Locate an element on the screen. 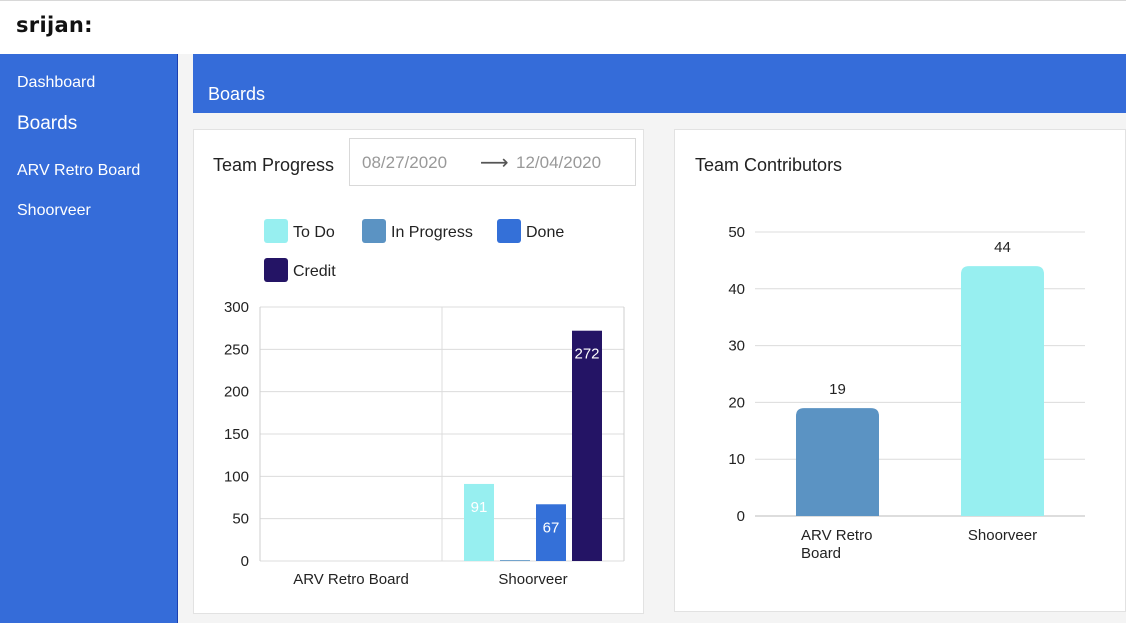  page-header-banner: Boards is located at coordinates (659, 83).